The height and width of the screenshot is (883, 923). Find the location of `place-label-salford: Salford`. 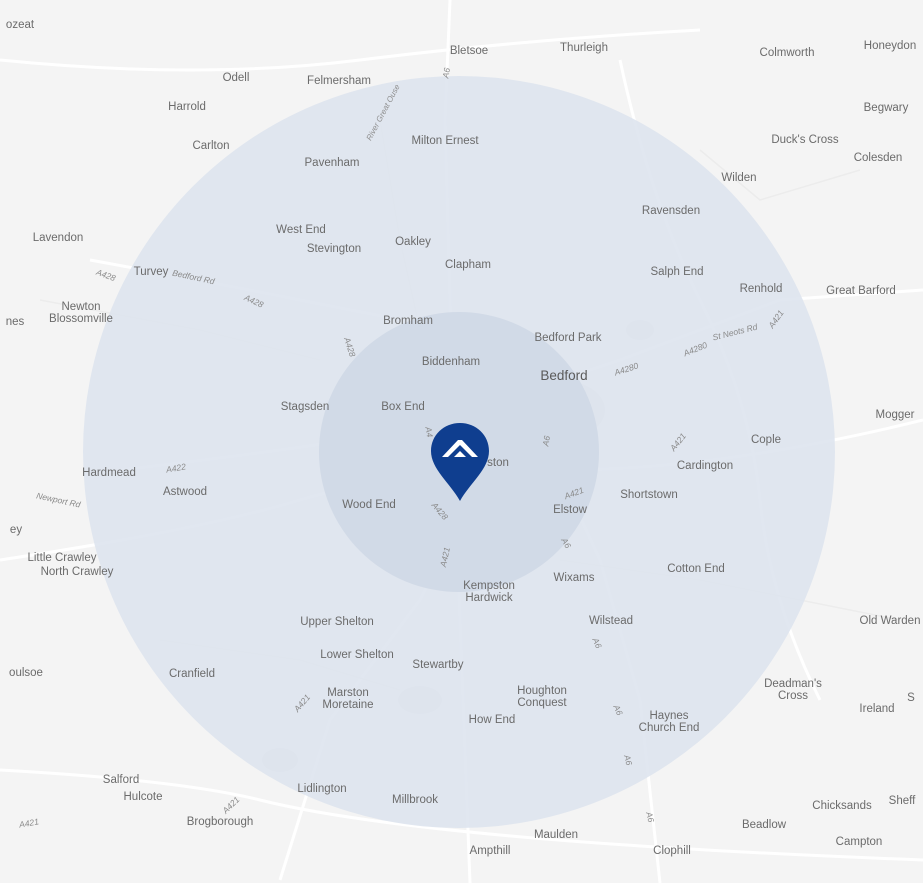

place-label-salford: Salford is located at coordinates (121, 780).